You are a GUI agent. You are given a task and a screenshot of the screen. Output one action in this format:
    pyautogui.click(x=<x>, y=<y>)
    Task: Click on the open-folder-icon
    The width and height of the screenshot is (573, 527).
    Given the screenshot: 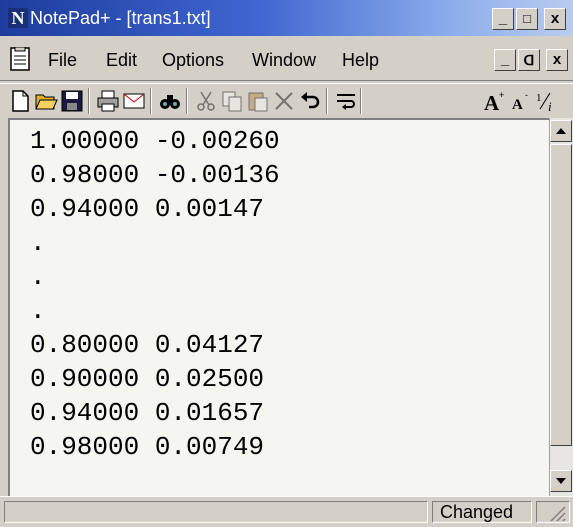 What is the action you would take?
    pyautogui.click(x=46, y=101)
    